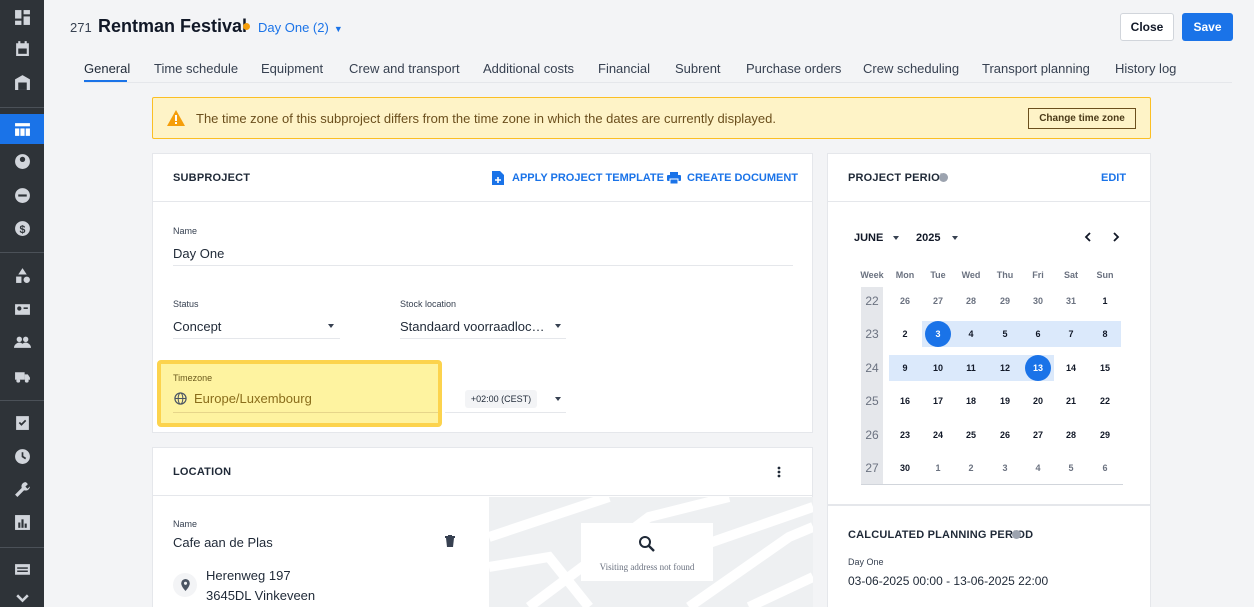 This screenshot has height=607, width=1254. Describe the element at coordinates (624, 68) in the screenshot. I see `tab-financial: Financial` at that location.